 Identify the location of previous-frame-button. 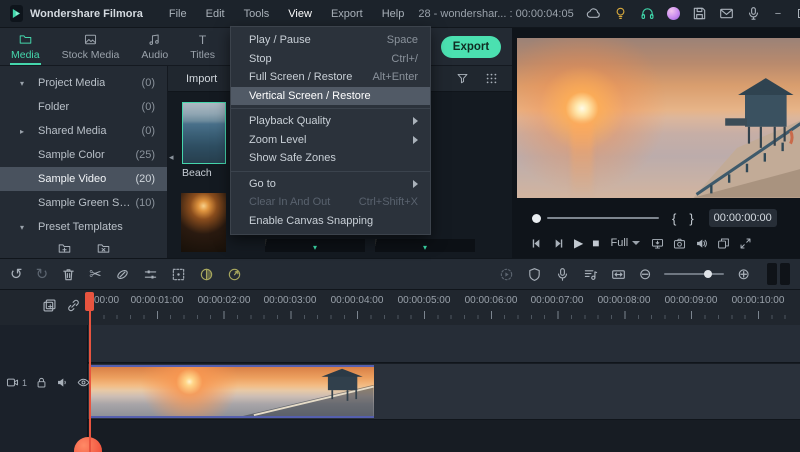
(536, 243).